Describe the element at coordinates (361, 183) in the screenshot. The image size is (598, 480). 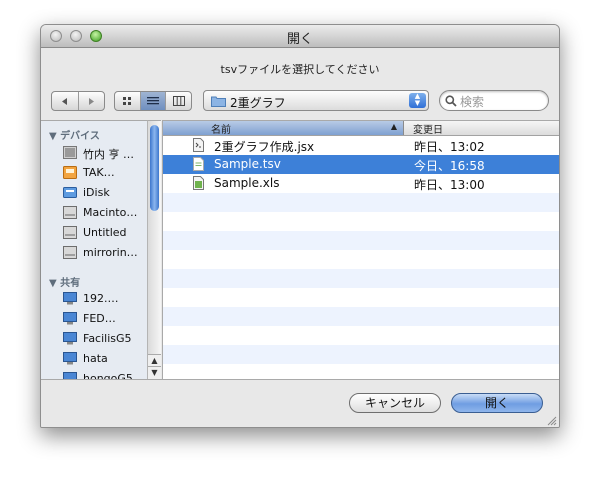
I see `file-row: Sample.xls 昨日、13:00` at that location.